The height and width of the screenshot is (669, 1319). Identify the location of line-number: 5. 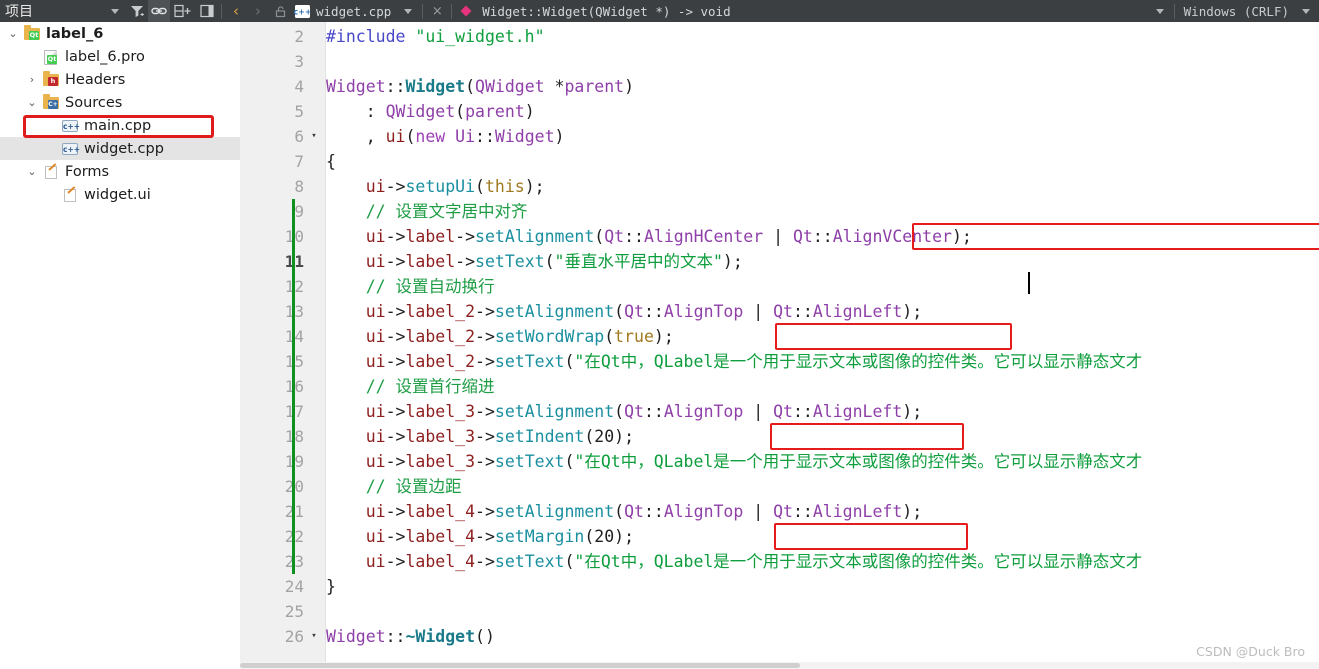
(299, 111).